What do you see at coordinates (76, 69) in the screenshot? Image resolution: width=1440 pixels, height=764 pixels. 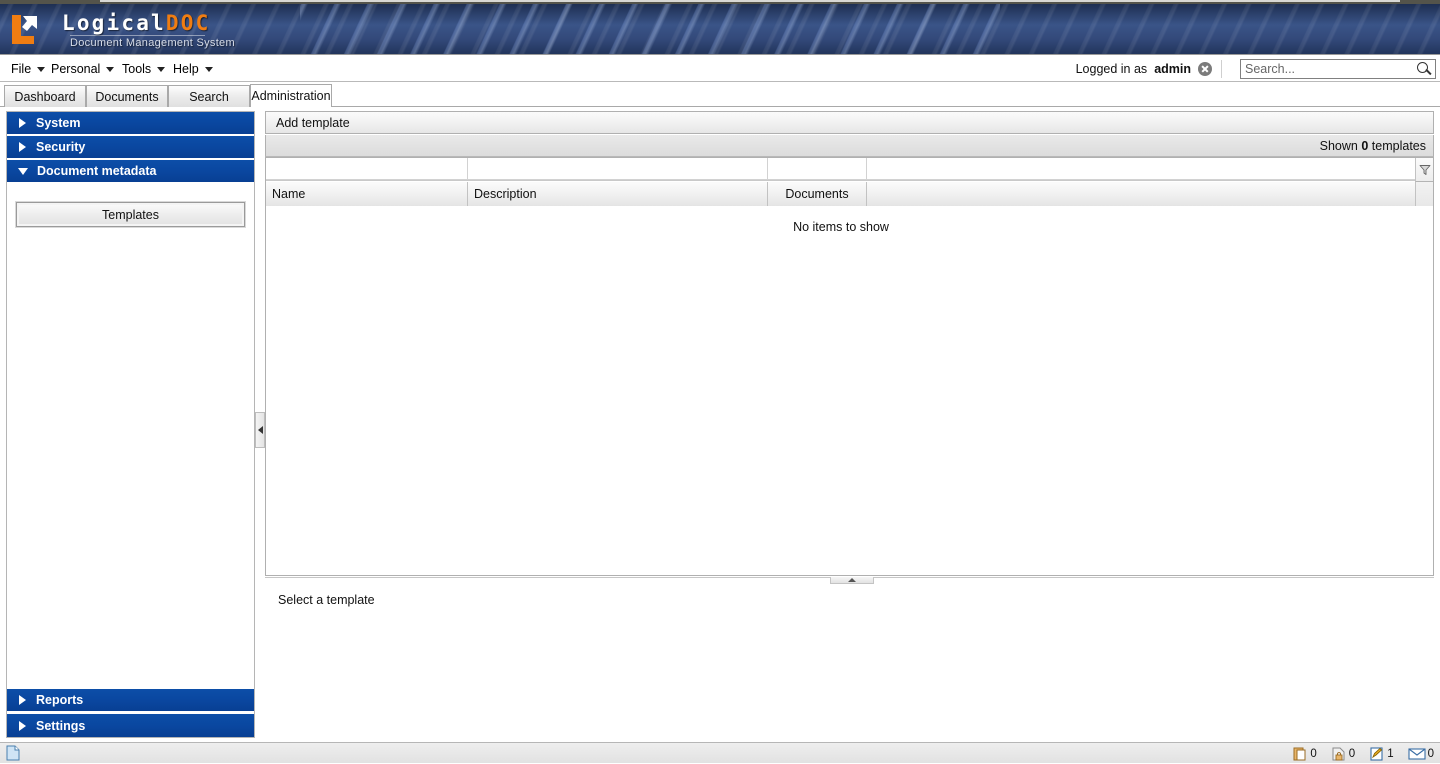 I see `menu-item-personal-label: Personal` at bounding box center [76, 69].